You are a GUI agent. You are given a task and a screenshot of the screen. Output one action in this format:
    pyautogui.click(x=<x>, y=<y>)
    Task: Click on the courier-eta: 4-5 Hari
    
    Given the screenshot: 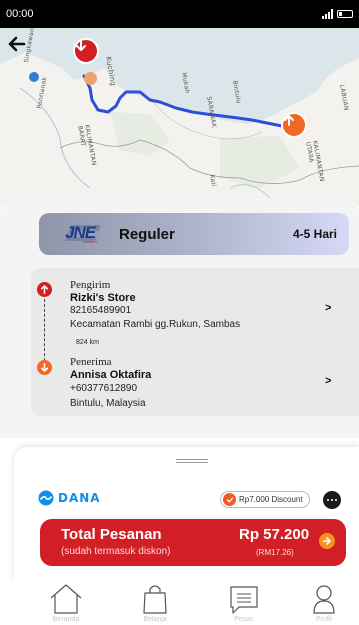 What is the action you would take?
    pyautogui.click(x=314, y=234)
    